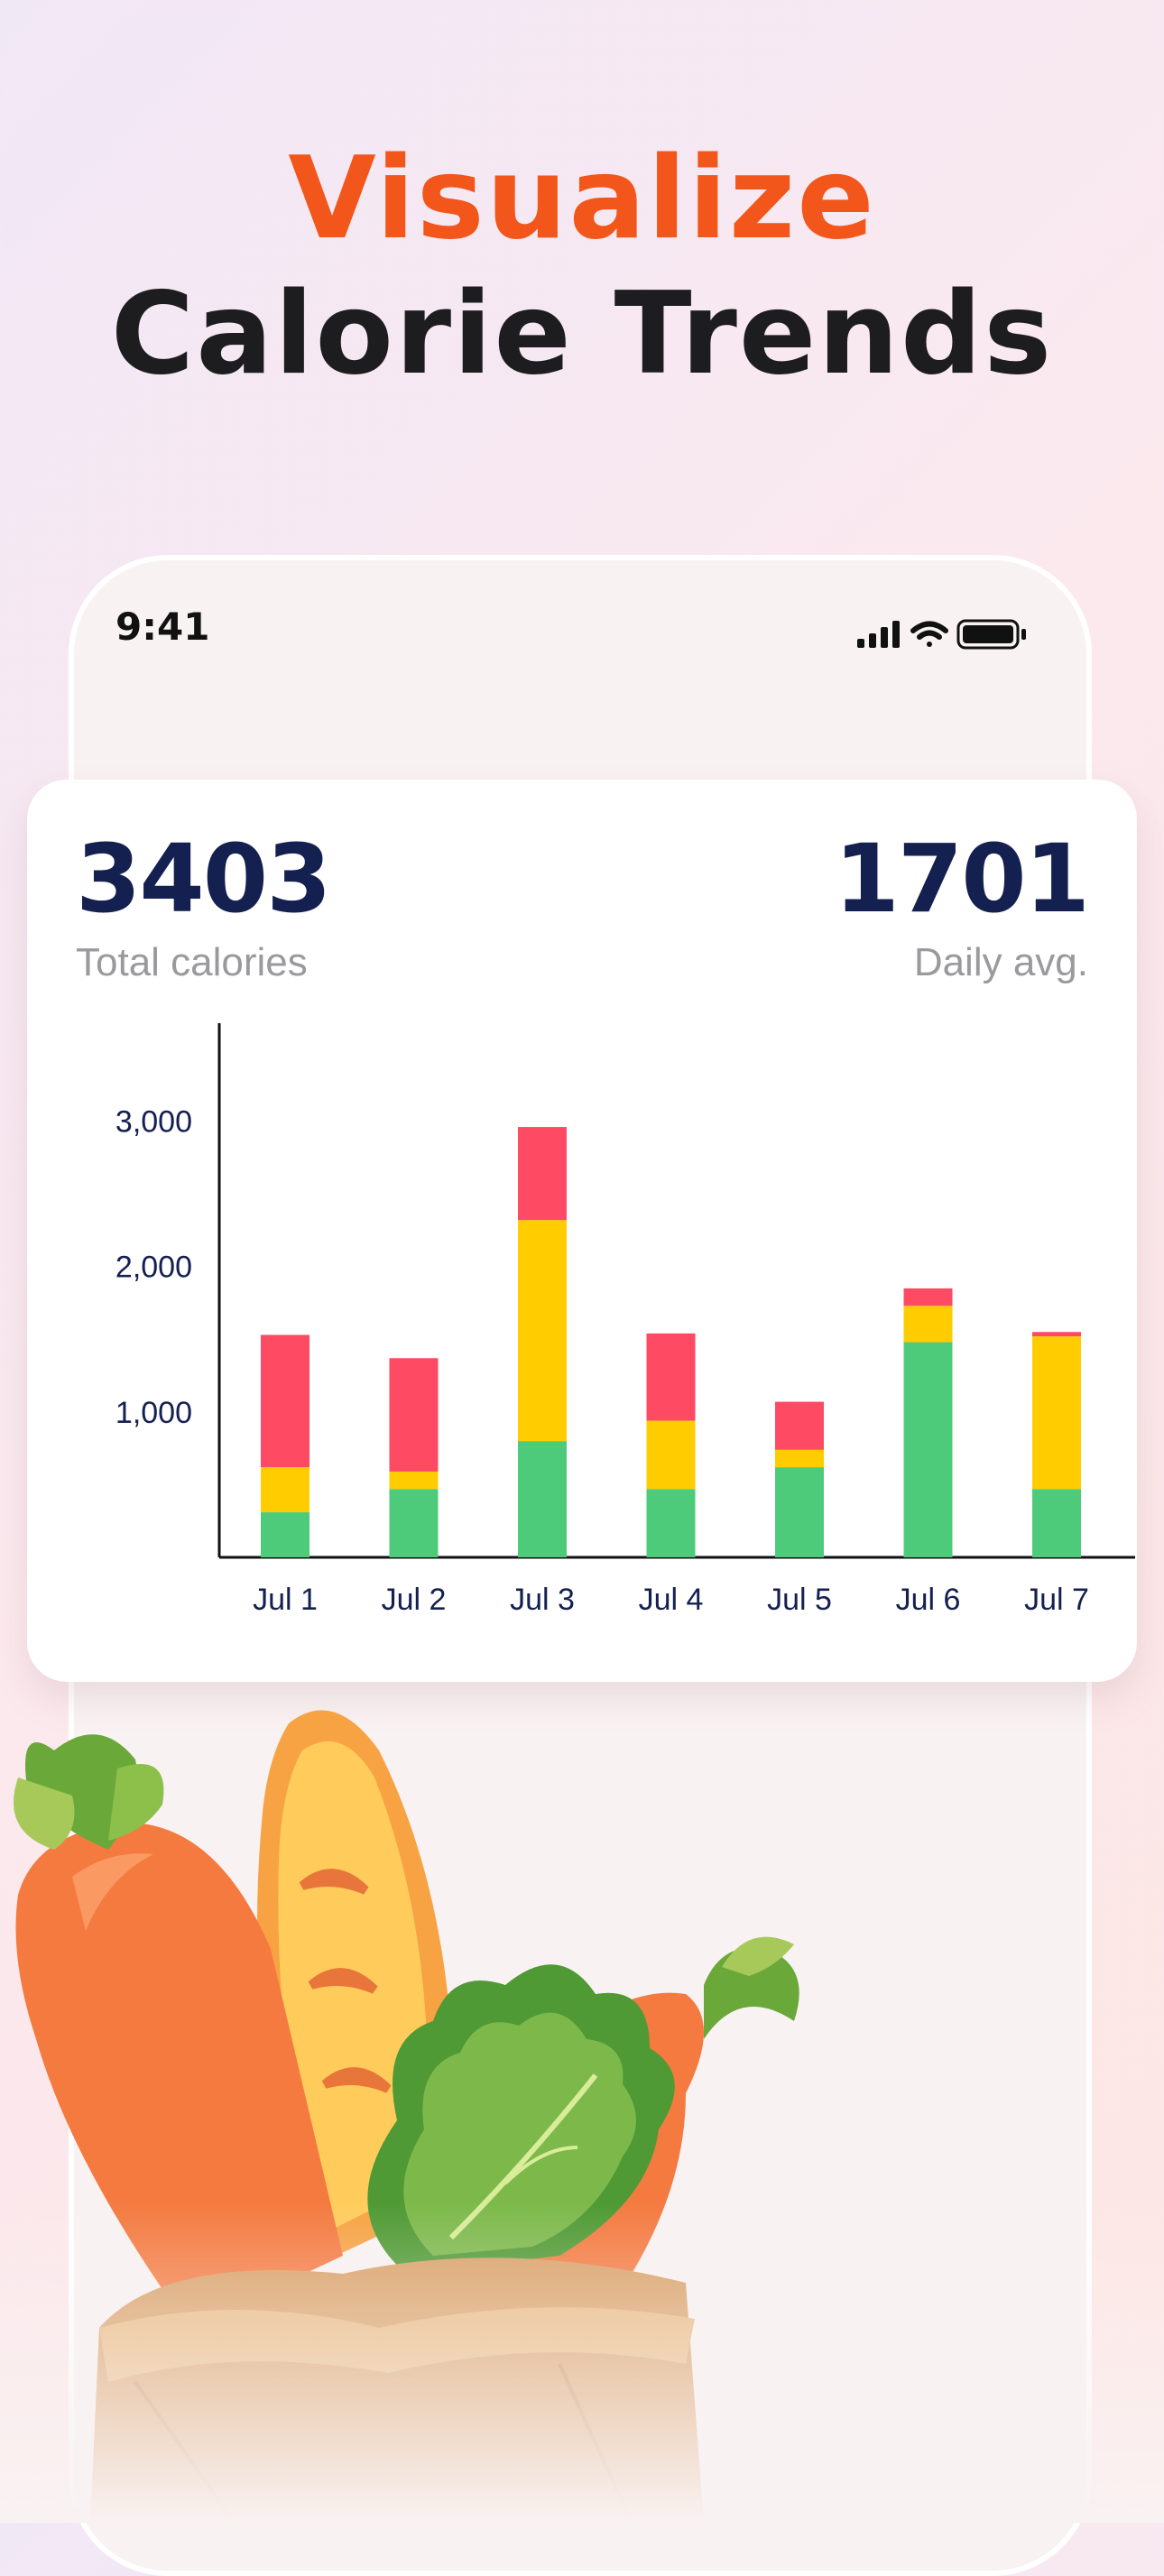 Image resolution: width=1164 pixels, height=2576 pixels. Describe the element at coordinates (414, 1600) in the screenshot. I see `x-tick-label: Jul 2` at that location.